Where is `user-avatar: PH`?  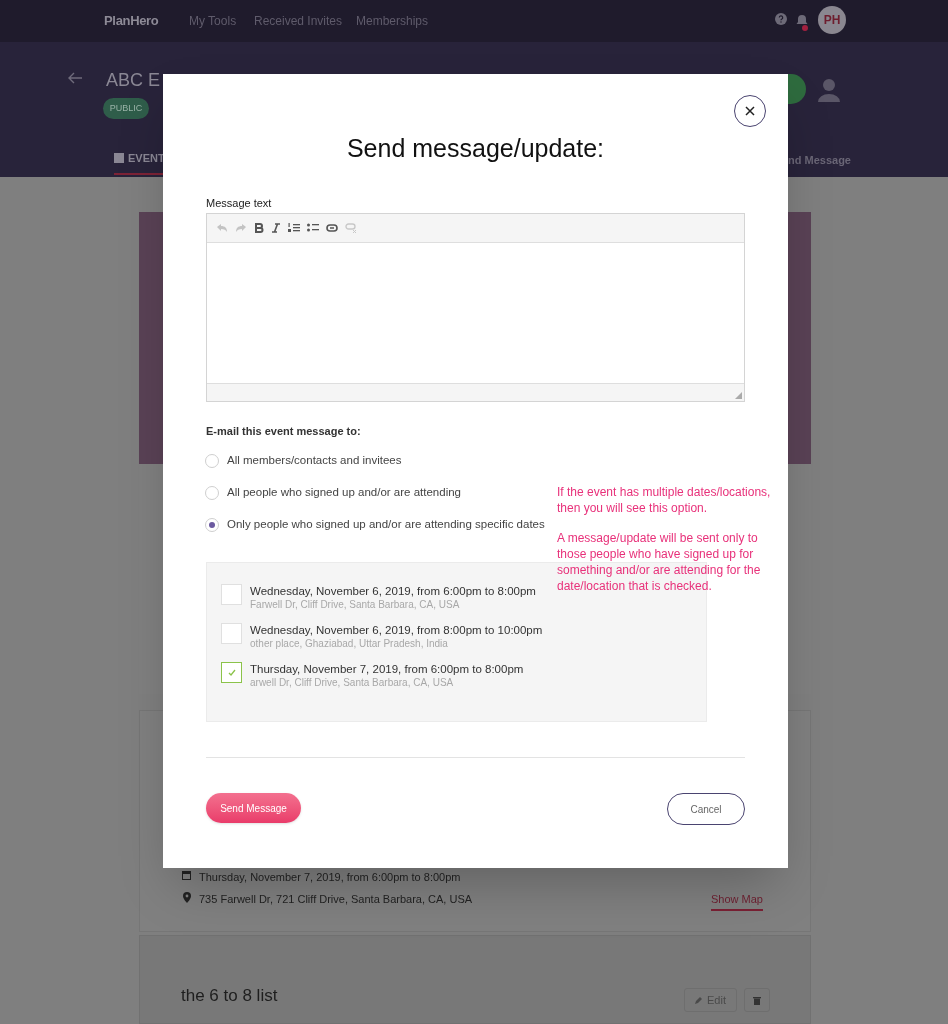 user-avatar: PH is located at coordinates (832, 20).